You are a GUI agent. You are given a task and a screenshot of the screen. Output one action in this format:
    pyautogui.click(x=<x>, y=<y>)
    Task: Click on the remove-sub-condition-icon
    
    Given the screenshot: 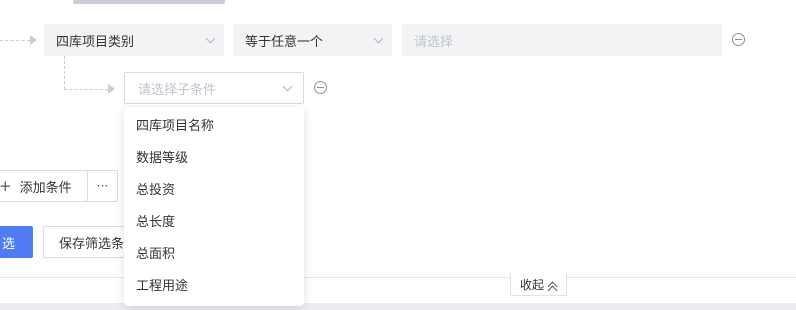 What is the action you would take?
    pyautogui.click(x=320, y=87)
    